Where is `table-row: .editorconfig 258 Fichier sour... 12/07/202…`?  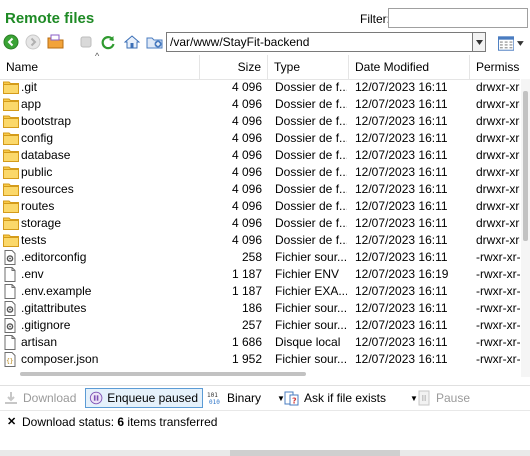
table-row: .editorconfig 258 Fichier sour... 12/07/202… is located at coordinates (260, 257).